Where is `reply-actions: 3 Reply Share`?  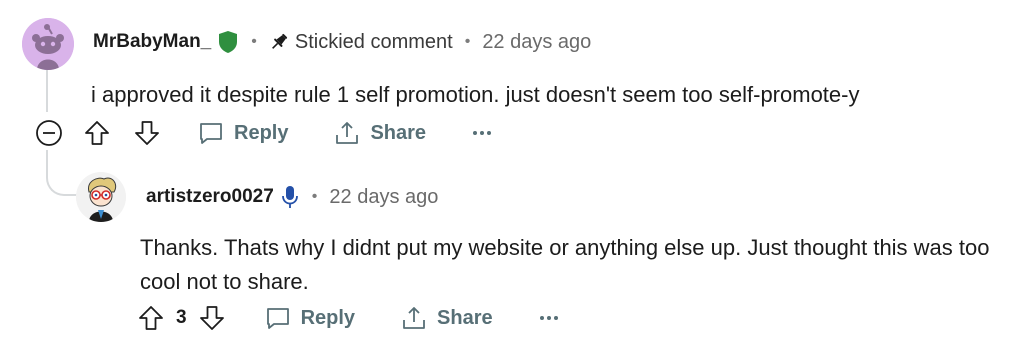 reply-actions: 3 Reply Share is located at coordinates (348, 318).